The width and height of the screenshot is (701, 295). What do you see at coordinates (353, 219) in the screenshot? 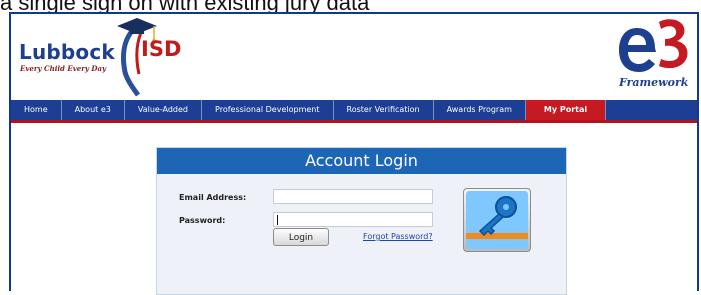
I see `password-field` at bounding box center [353, 219].